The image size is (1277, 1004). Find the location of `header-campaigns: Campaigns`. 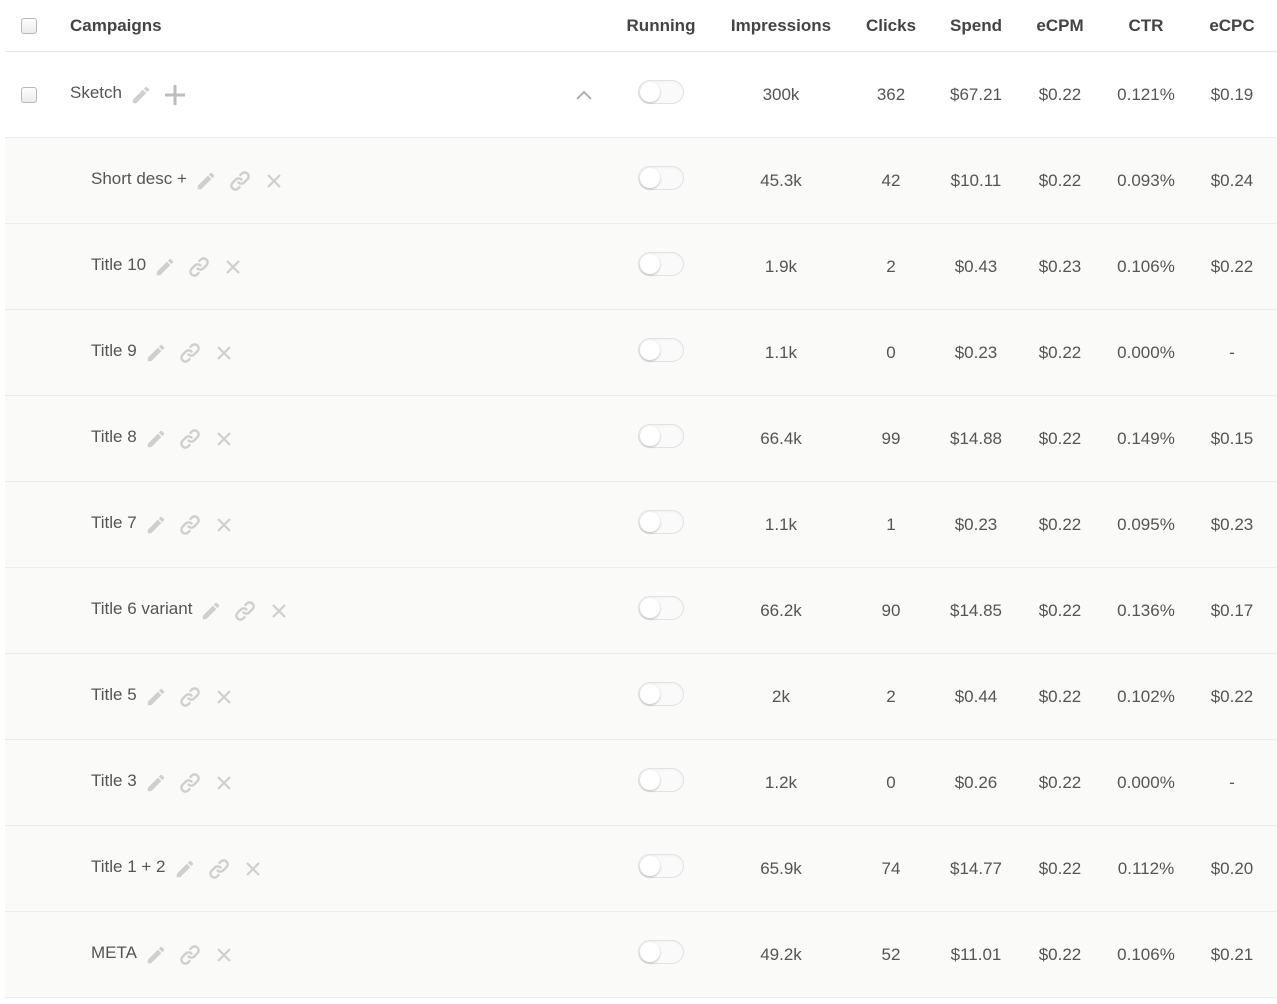

header-campaigns: Campaigns is located at coordinates (350, 25).